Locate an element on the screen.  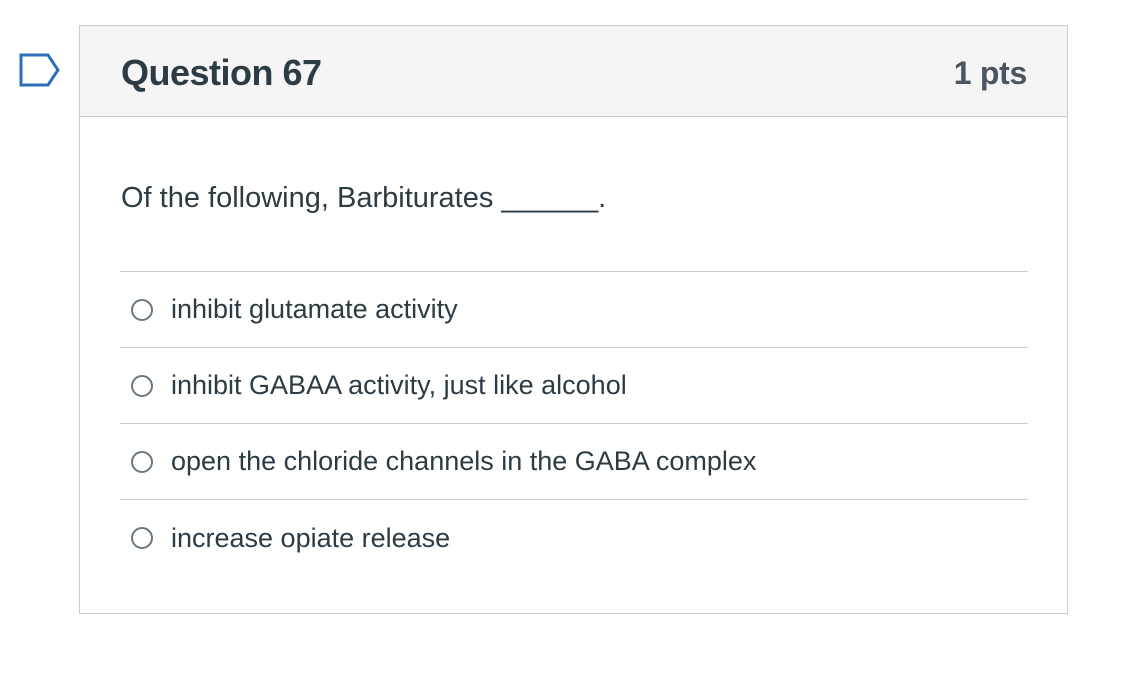
answer-label: increase opiate release is located at coordinates (310, 538).